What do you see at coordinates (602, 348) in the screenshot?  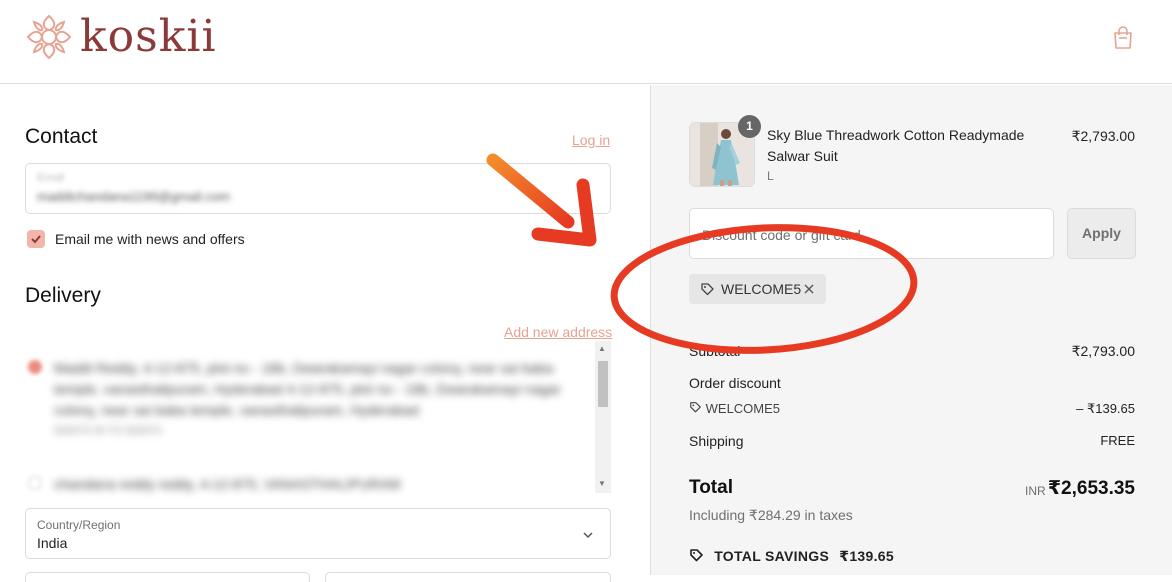 I see `scroll-up-icon: ▲` at bounding box center [602, 348].